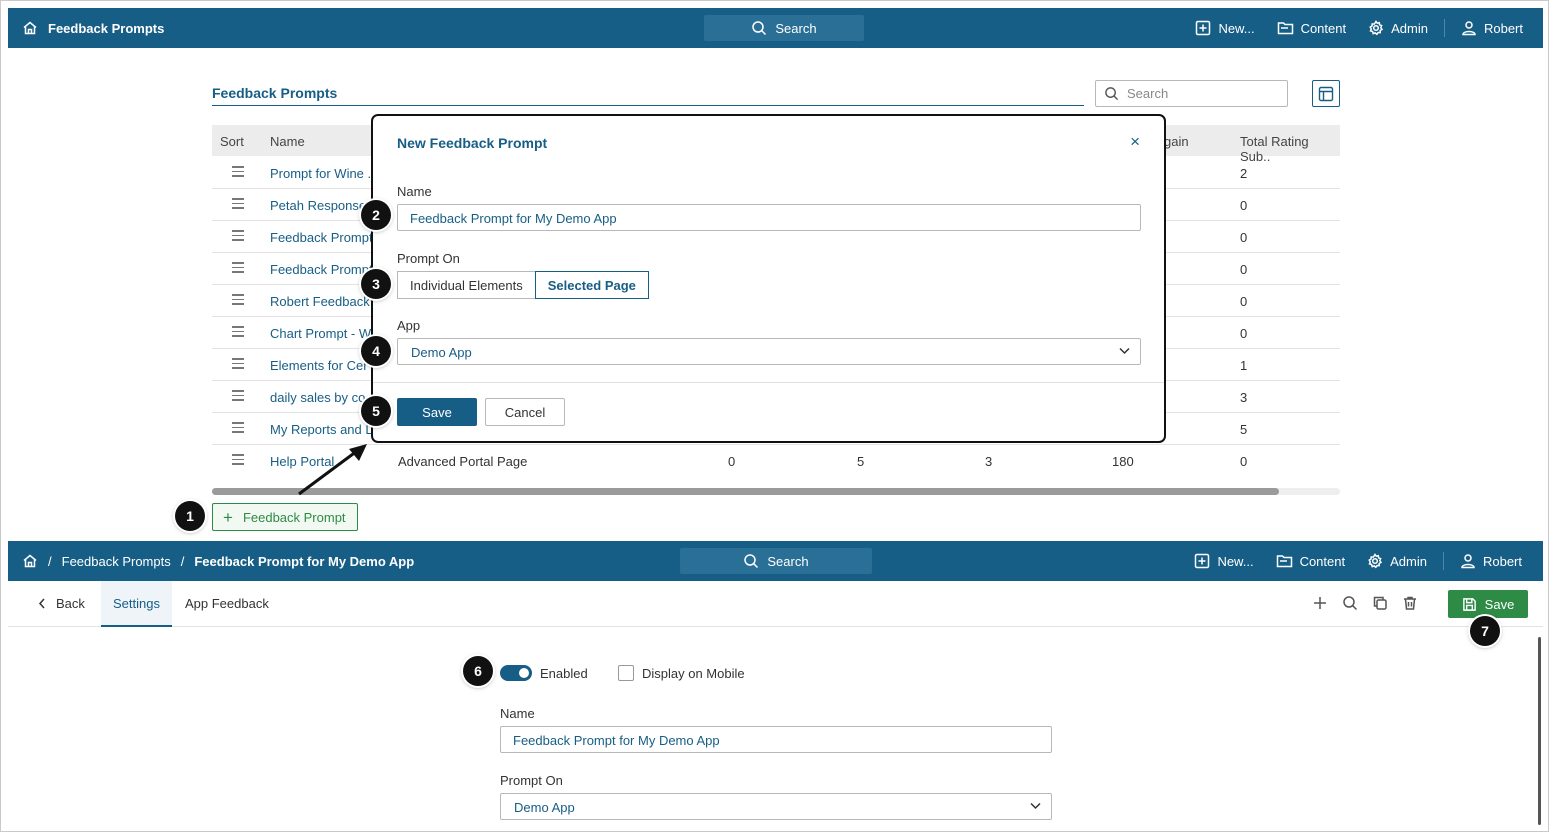 The height and width of the screenshot is (832, 1549). What do you see at coordinates (1469, 28) in the screenshot?
I see `user-icon` at bounding box center [1469, 28].